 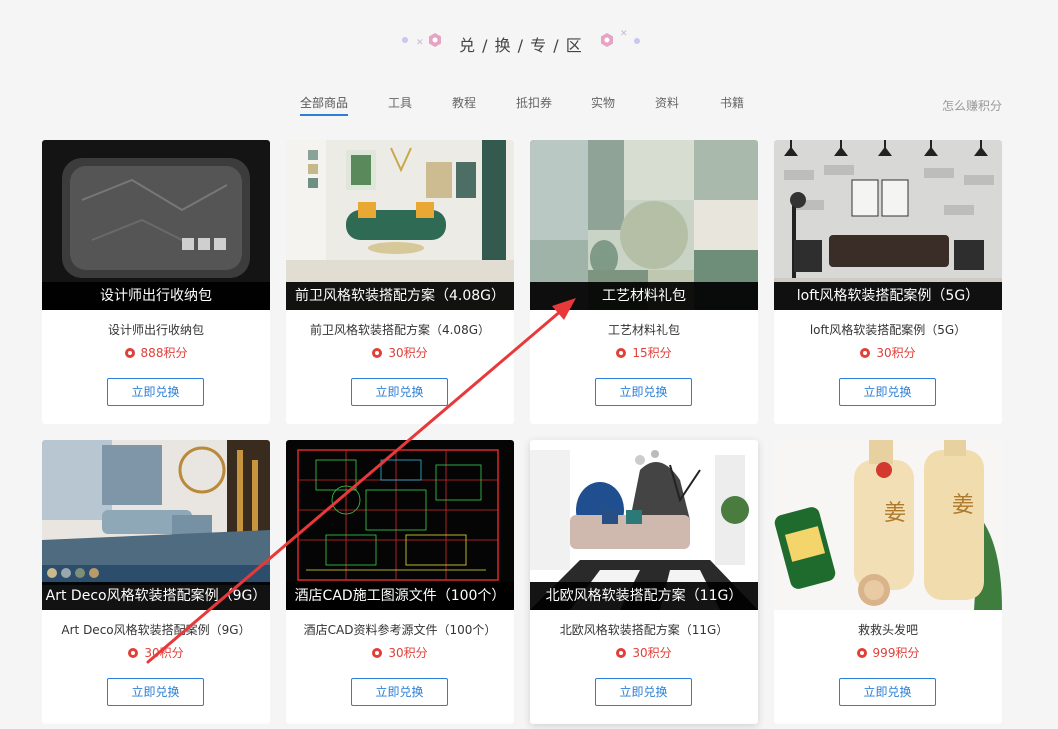 What do you see at coordinates (888, 296) in the screenshot?
I see `product-image-caption: loft风格软装搭配案例（5G）` at bounding box center [888, 296].